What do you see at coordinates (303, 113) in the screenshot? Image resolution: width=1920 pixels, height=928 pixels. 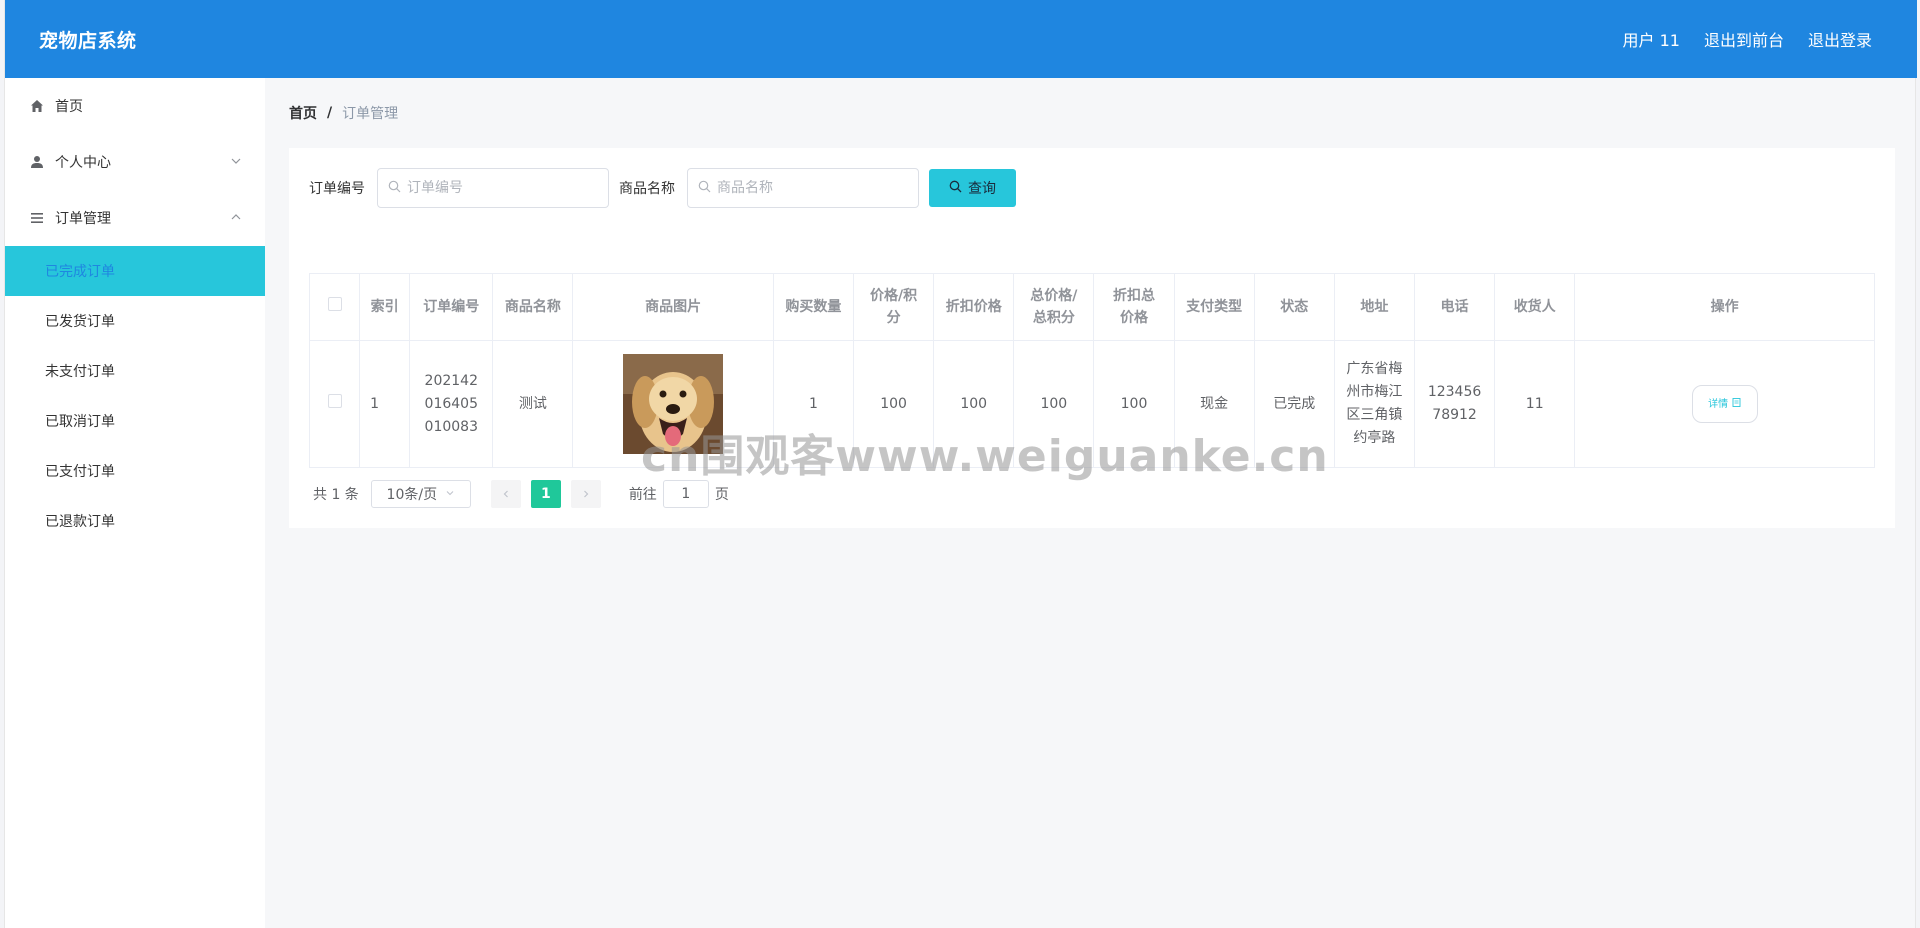 I see `breadcrumb-home: 首页` at bounding box center [303, 113].